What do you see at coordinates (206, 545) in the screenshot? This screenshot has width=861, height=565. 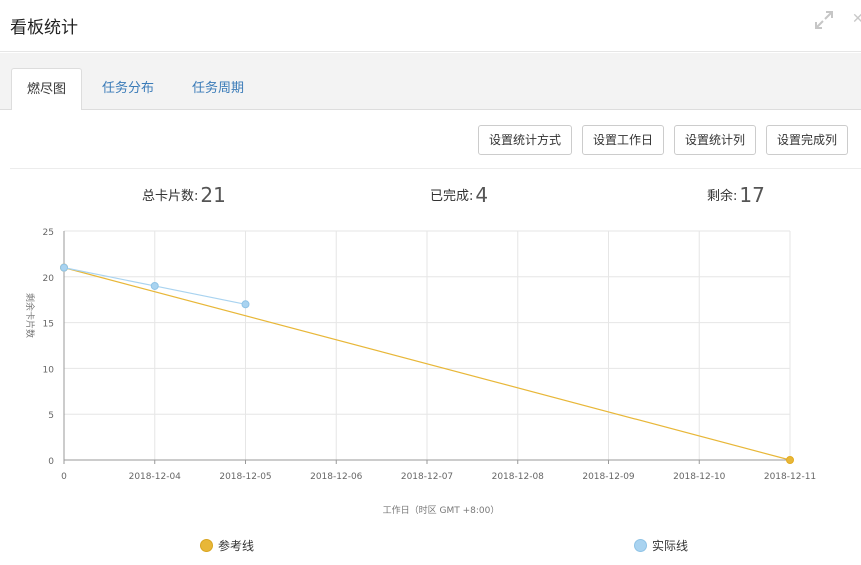 I see `legend-reference-marker` at bounding box center [206, 545].